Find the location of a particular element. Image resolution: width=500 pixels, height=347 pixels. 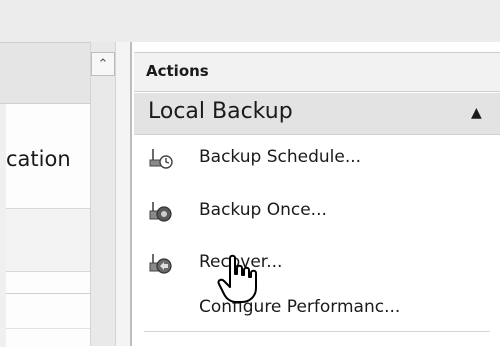

local-backup-group-title: Local Backup is located at coordinates (220, 111).